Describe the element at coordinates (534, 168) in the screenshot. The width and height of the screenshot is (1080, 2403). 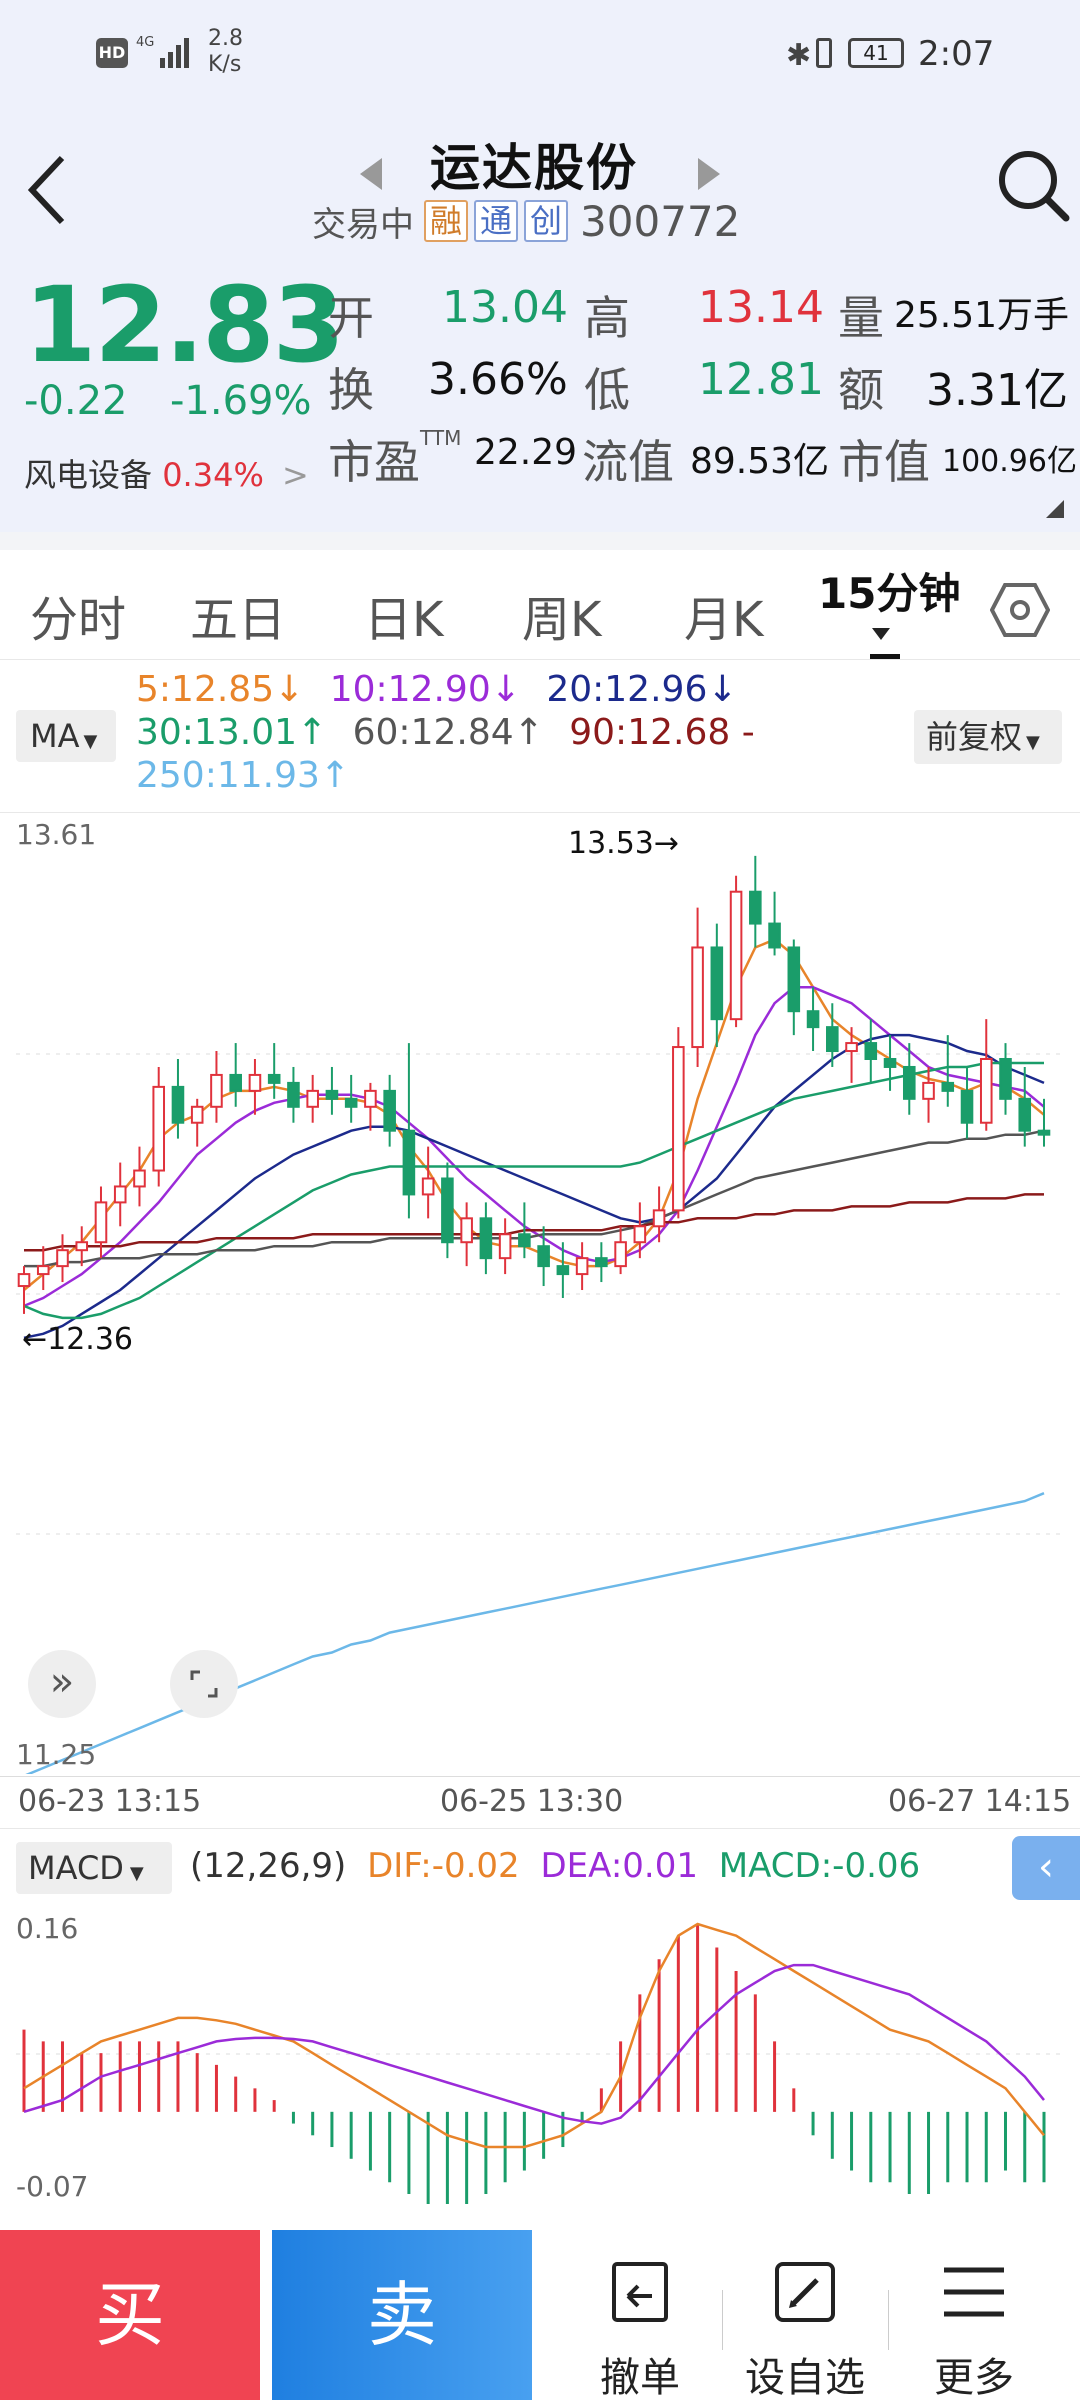
I see `stock-name: 运达股份` at that location.